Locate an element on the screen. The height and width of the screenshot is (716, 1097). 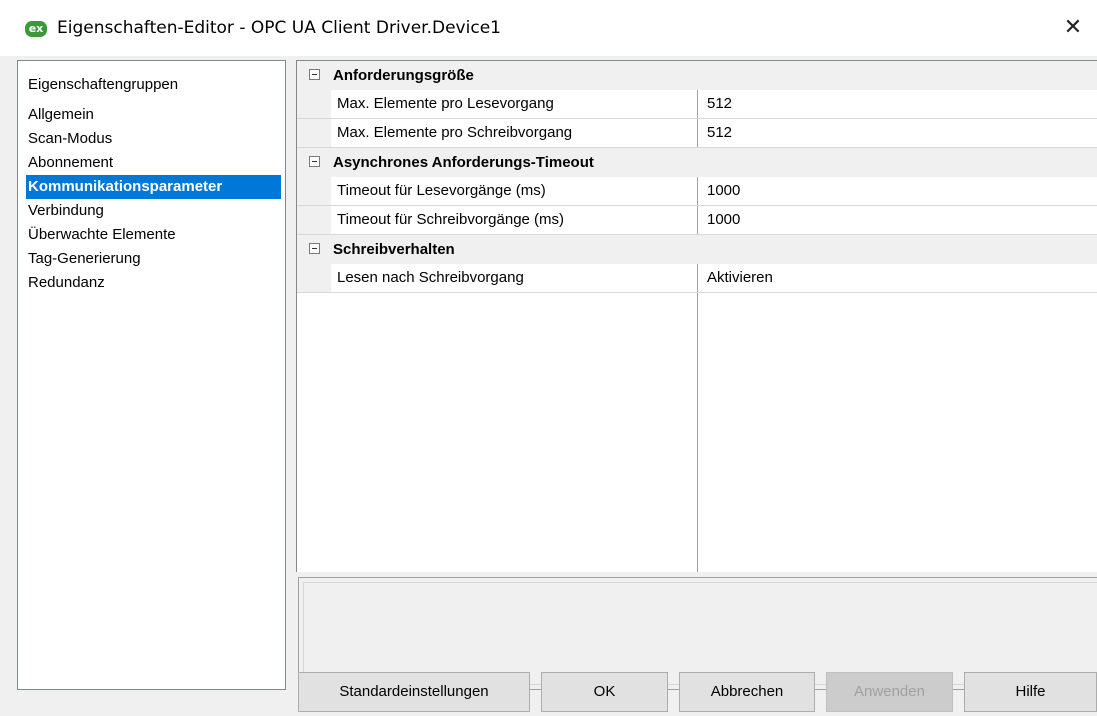
property-name: Lesen nach Schreibvorgang is located at coordinates (430, 277).